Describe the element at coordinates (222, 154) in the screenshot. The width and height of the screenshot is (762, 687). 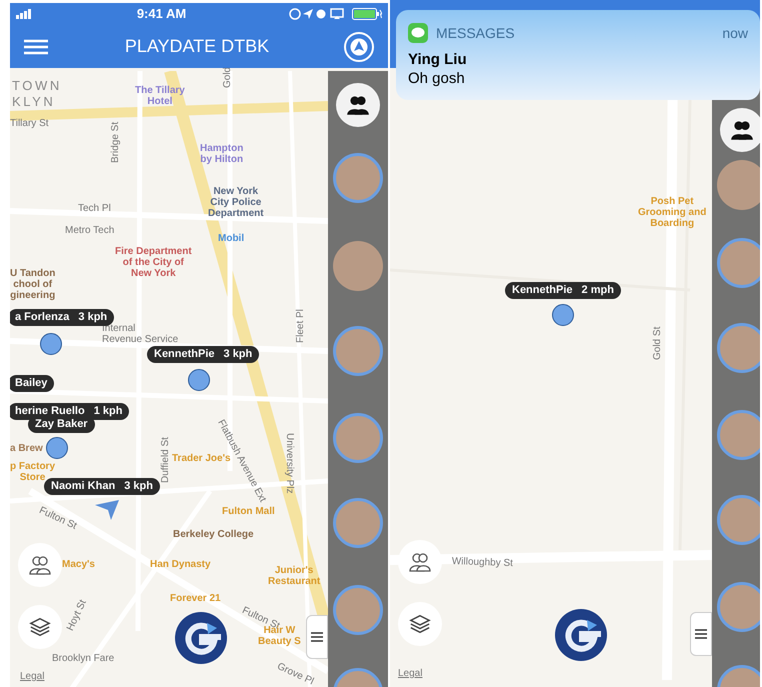
I see `place-label: Hampton by Hilton` at that location.